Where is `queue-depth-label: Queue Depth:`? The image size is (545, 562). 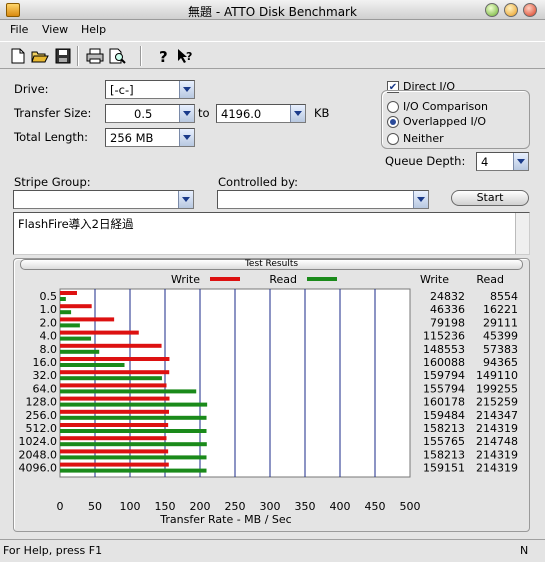 queue-depth-label: Queue Depth: is located at coordinates (425, 161).